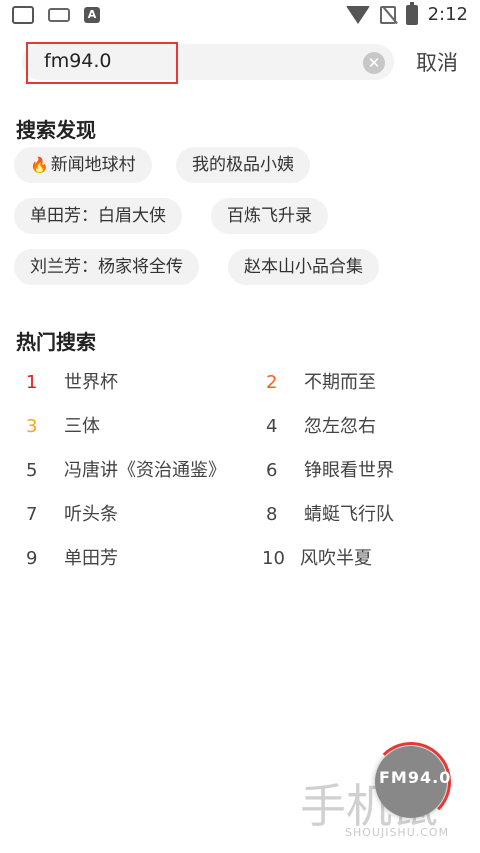 Image resolution: width=480 pixels, height=853 pixels. I want to click on keyboard-icon, so click(59, 15).